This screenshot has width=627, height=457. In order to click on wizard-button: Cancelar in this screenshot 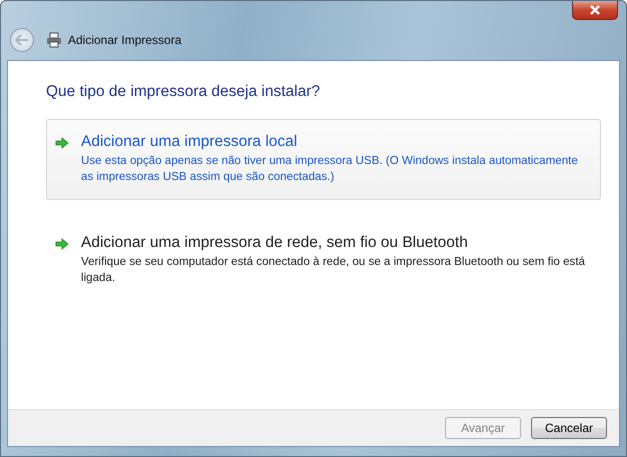, I will do `click(569, 428)`.